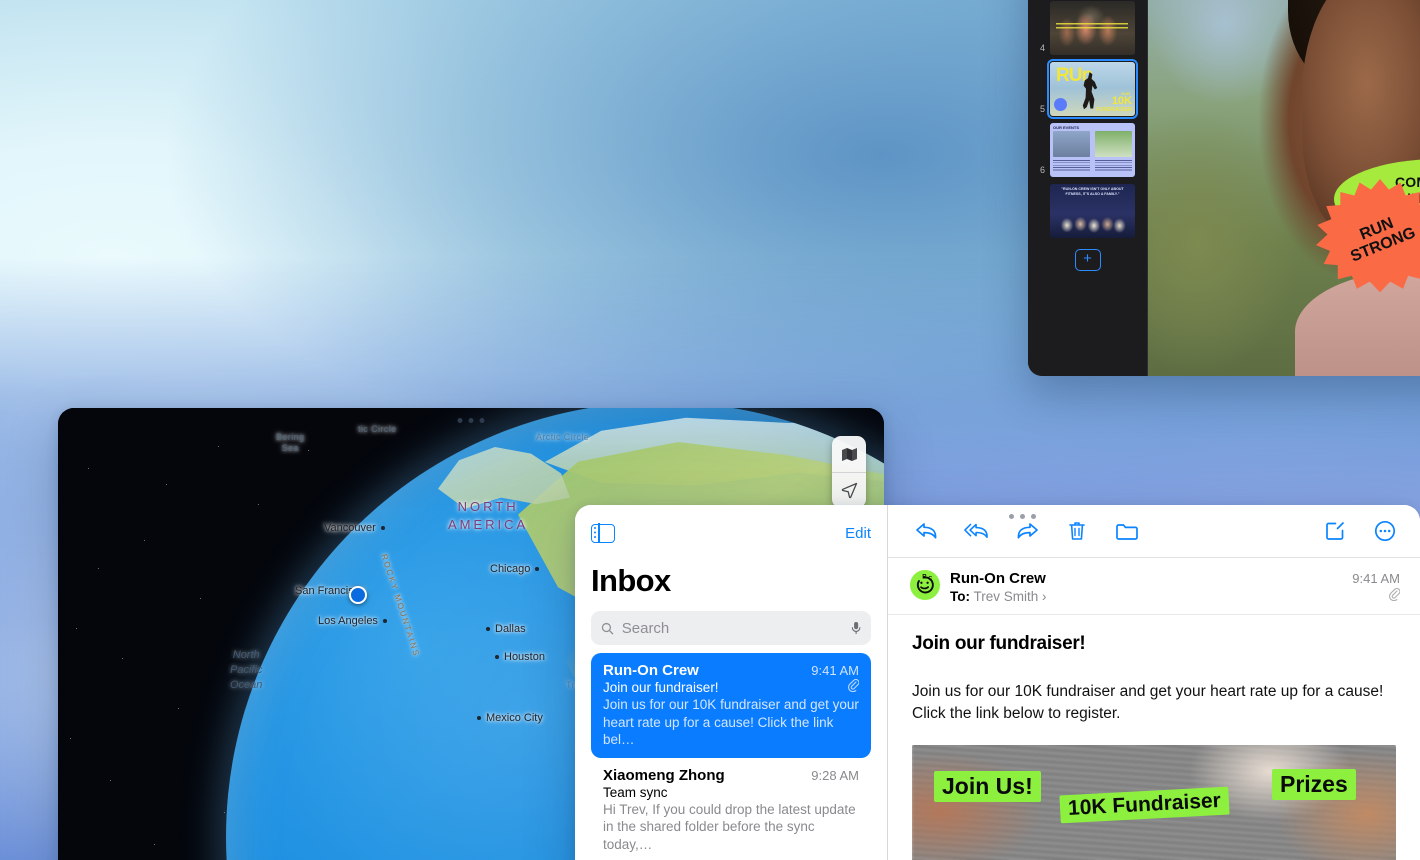  What do you see at coordinates (471, 420) in the screenshot?
I see `maps-window-drag-handle` at bounding box center [471, 420].